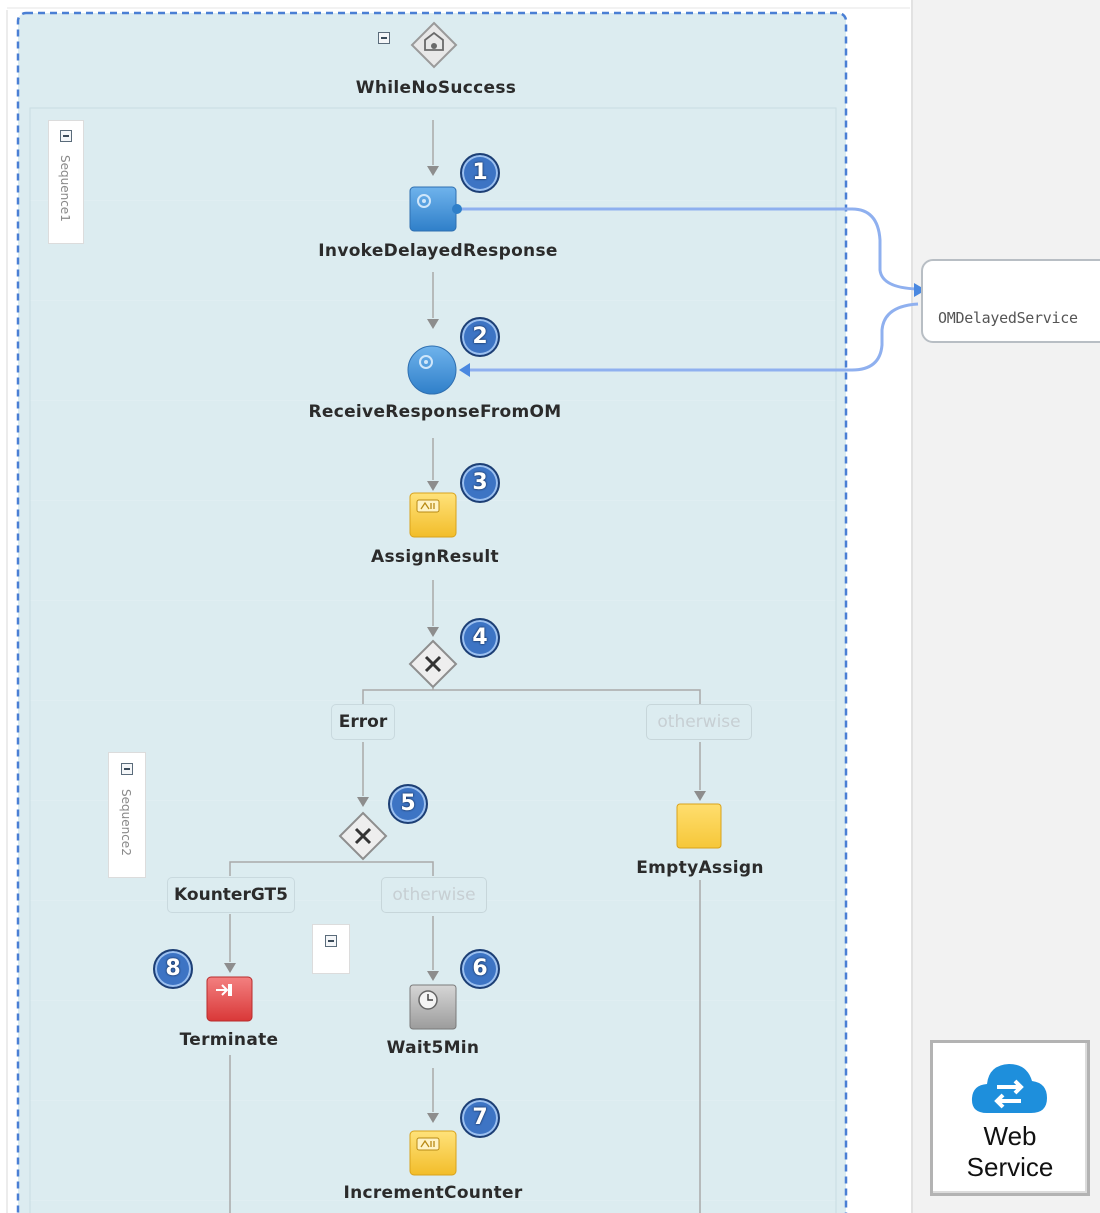 This screenshot has height=1213, width=1100. What do you see at coordinates (1010, 1118) in the screenshot?
I see `web-service-button: Web Service` at bounding box center [1010, 1118].